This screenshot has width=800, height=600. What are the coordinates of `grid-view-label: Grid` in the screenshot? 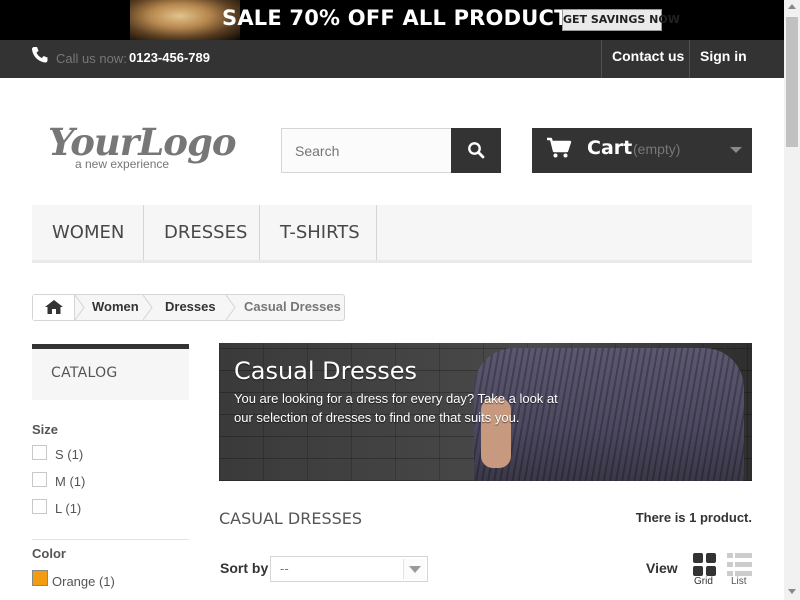 It's located at (703, 581).